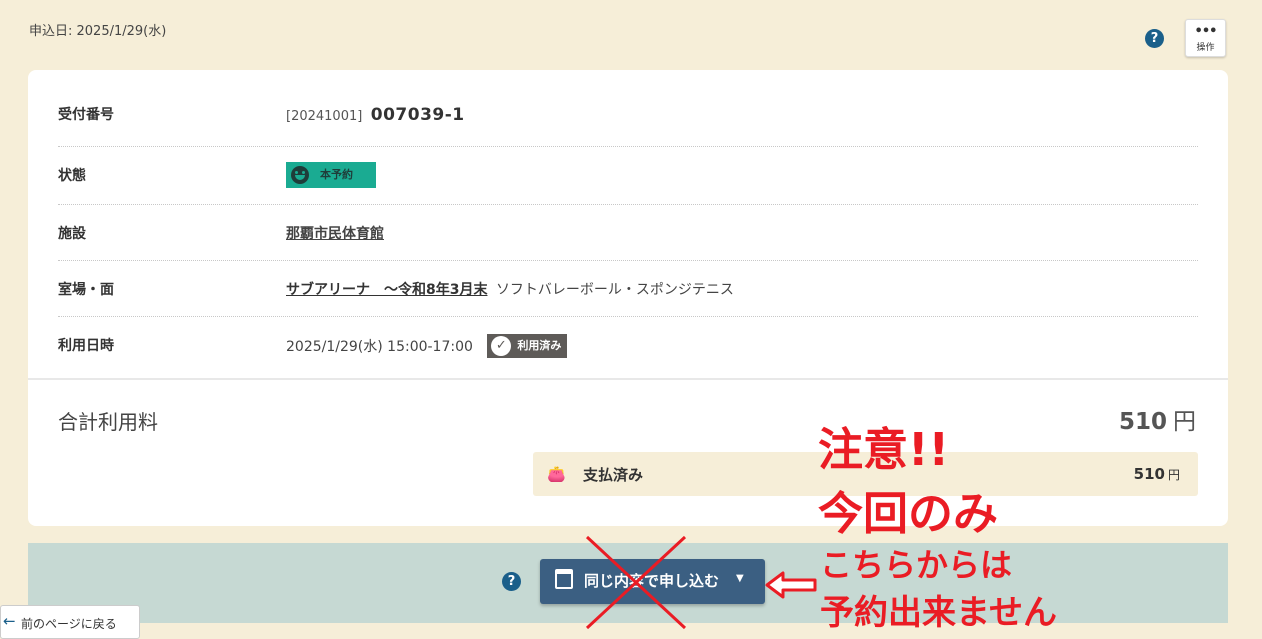  I want to click on status-row: 状態 本予約, so click(628, 176).